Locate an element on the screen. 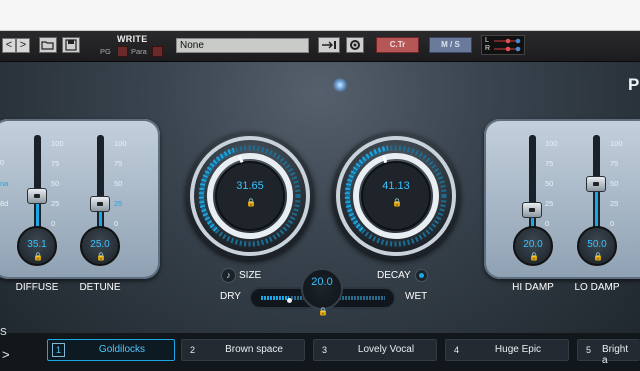 The image size is (640, 371). detune-scale-0: 0 is located at coordinates (116, 223).